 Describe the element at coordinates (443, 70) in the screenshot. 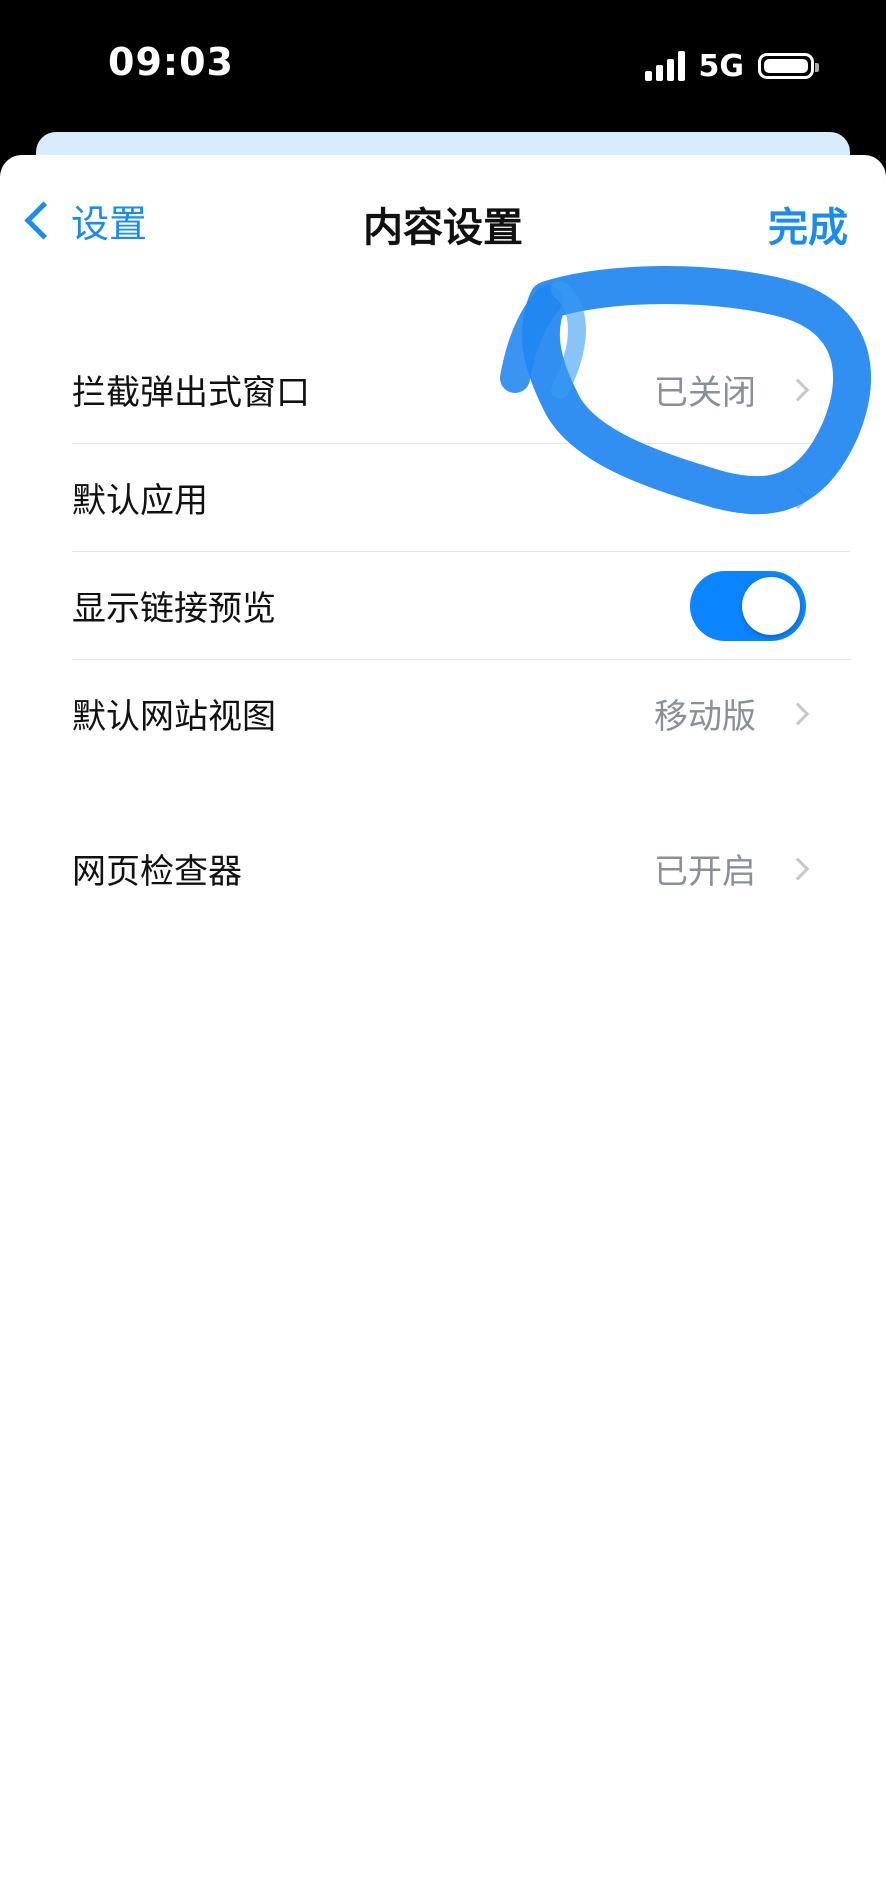

I see `status-bar: 09:03 5G` at that location.